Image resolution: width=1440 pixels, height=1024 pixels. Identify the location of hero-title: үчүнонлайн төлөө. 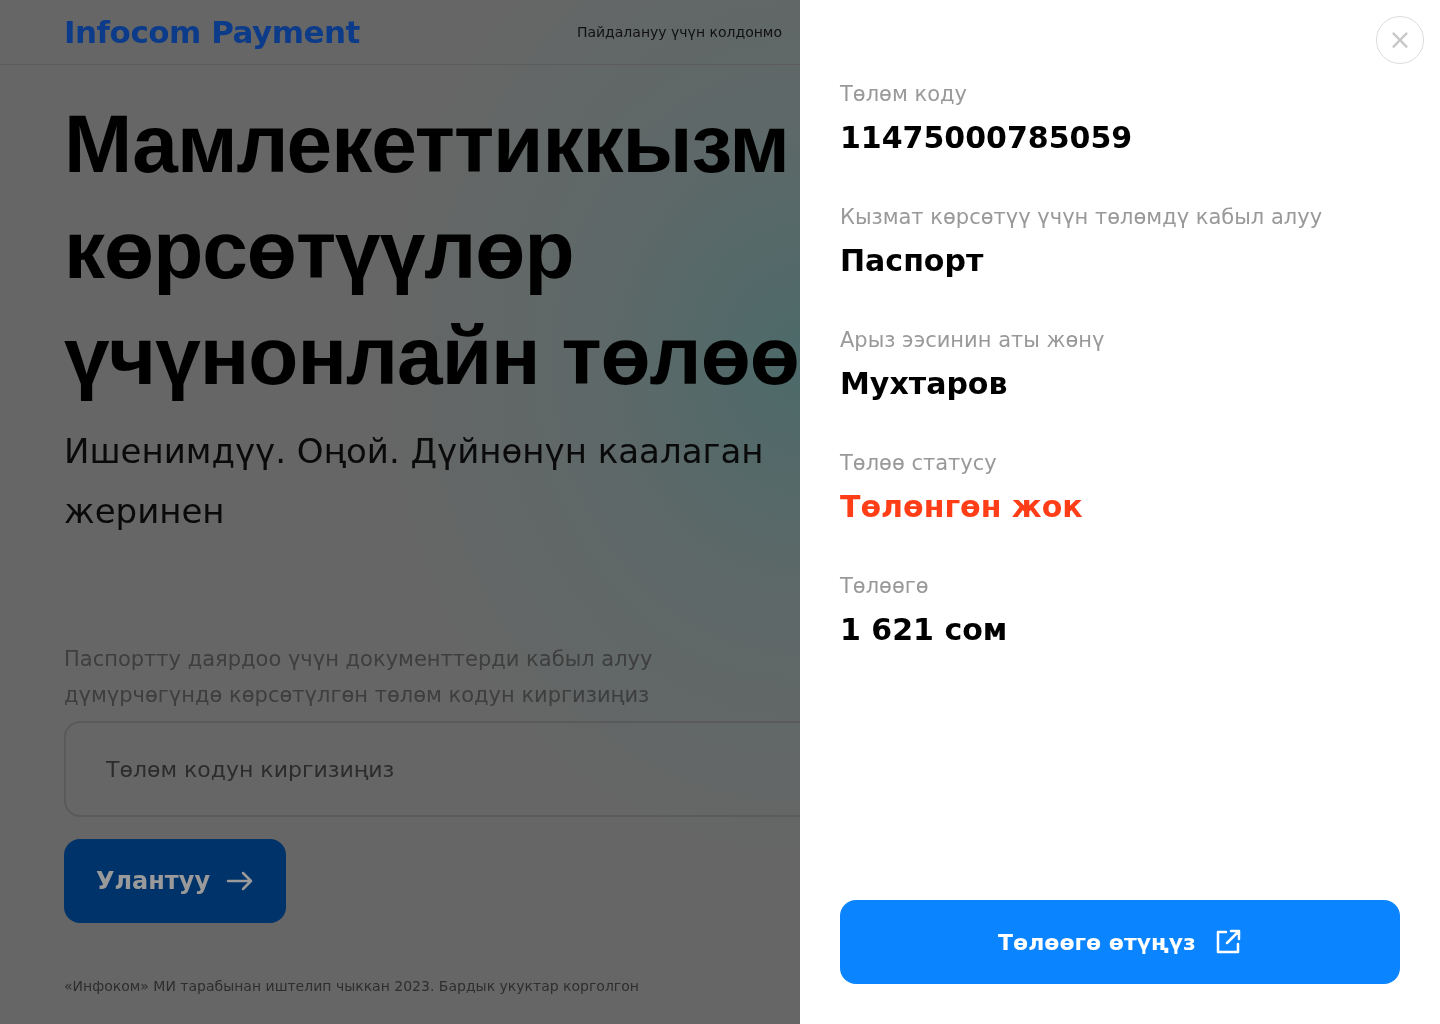
(431, 356).